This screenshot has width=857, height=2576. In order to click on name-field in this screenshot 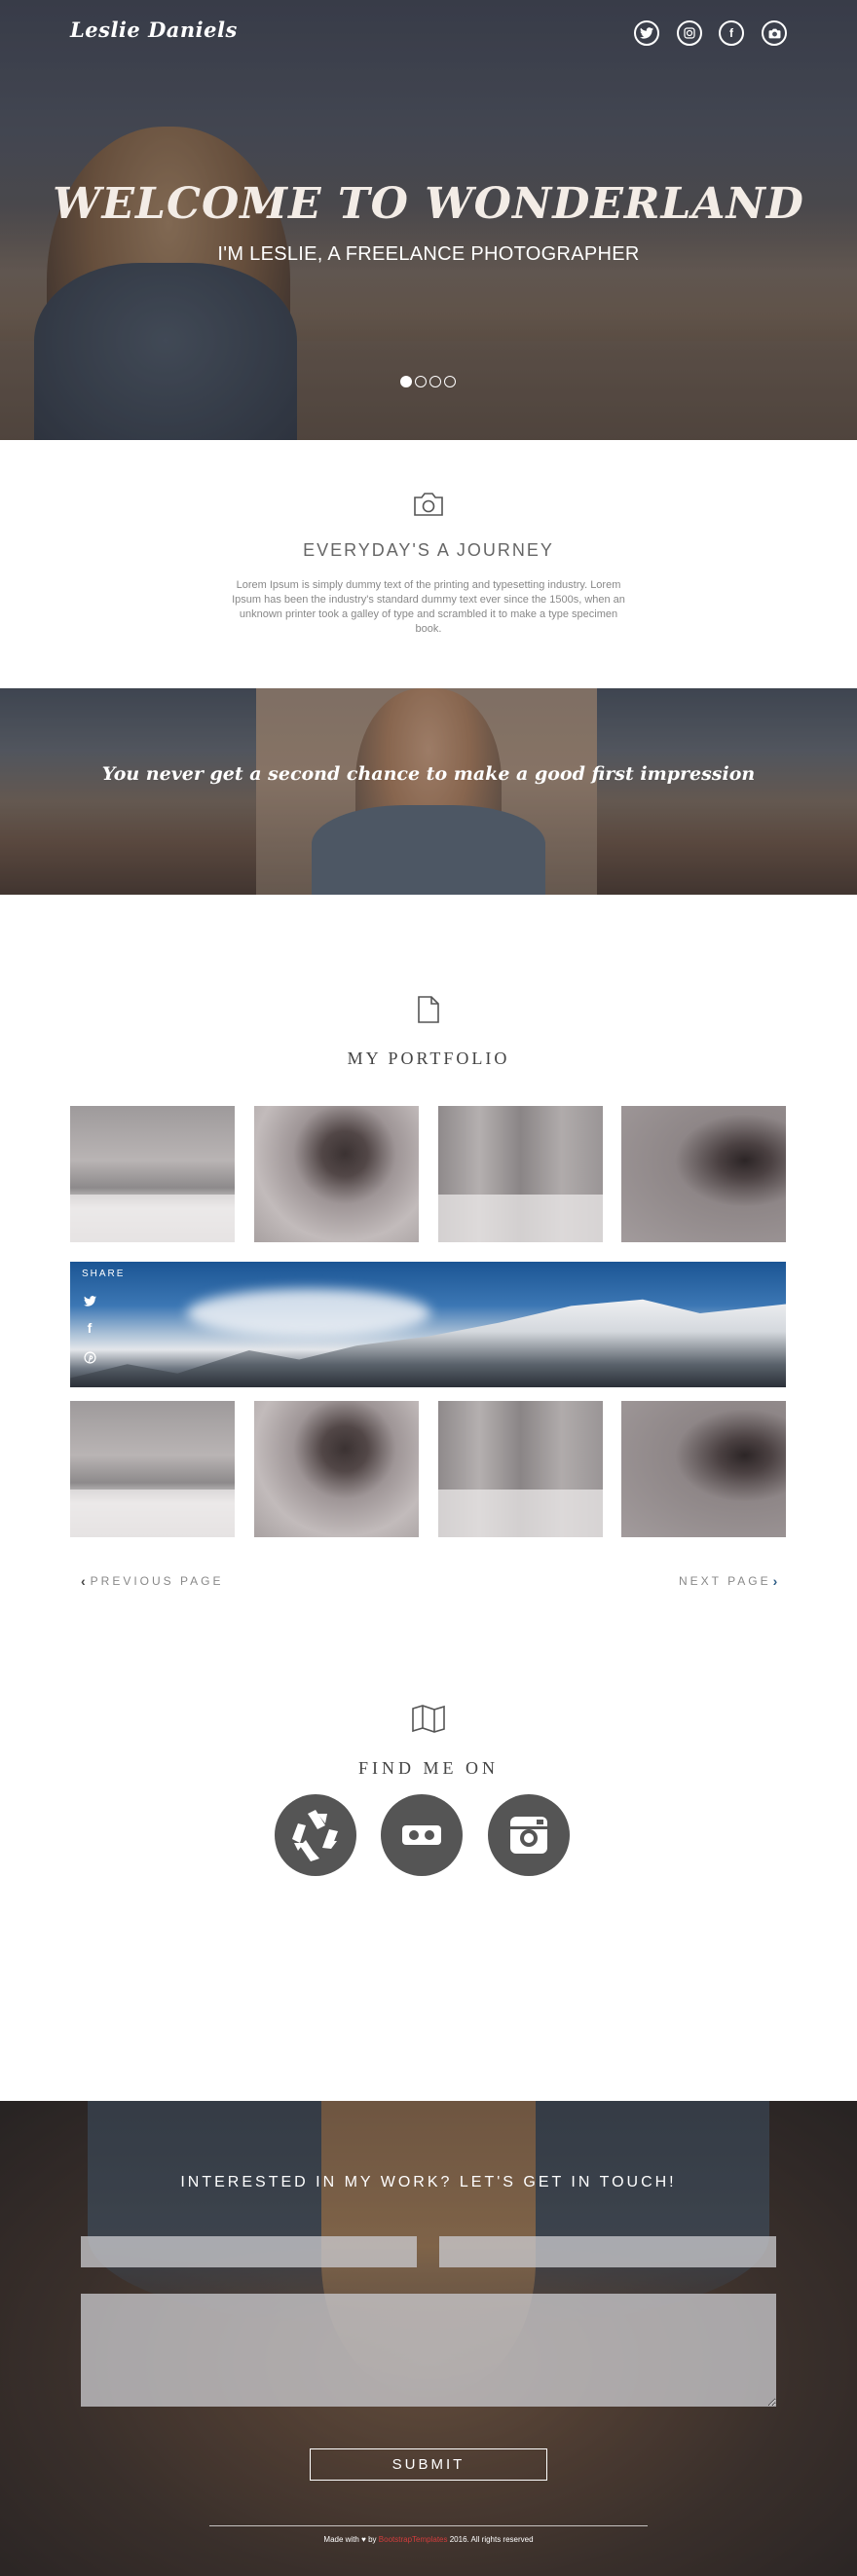, I will do `click(249, 2251)`.